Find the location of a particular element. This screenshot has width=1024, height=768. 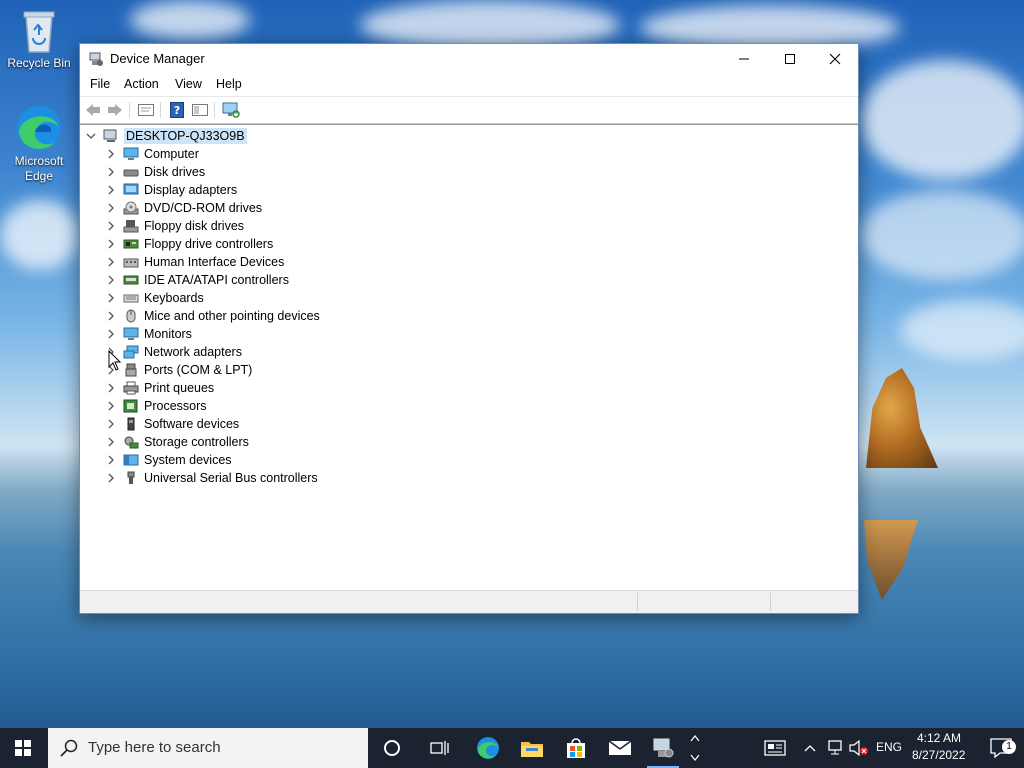

status-divider is located at coordinates (770, 602).